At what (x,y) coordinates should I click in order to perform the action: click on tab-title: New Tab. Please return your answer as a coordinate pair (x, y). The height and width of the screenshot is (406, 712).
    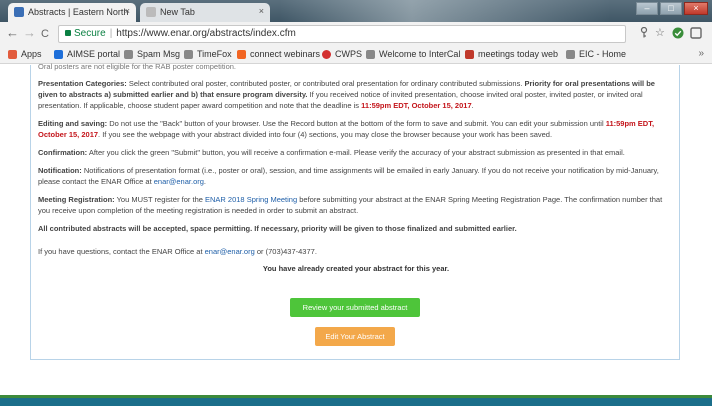
    Looking at the image, I should click on (177, 12).